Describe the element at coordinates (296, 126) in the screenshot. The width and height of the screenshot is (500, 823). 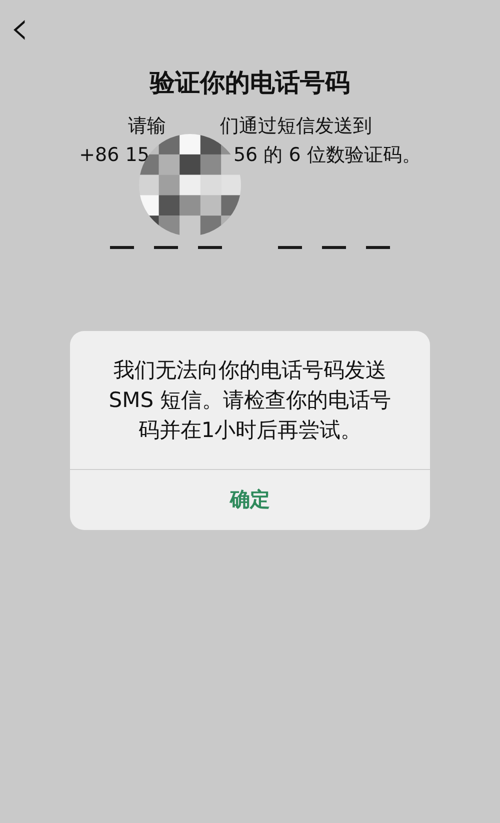
I see `instruction-text: 们通过短信发送到` at that location.